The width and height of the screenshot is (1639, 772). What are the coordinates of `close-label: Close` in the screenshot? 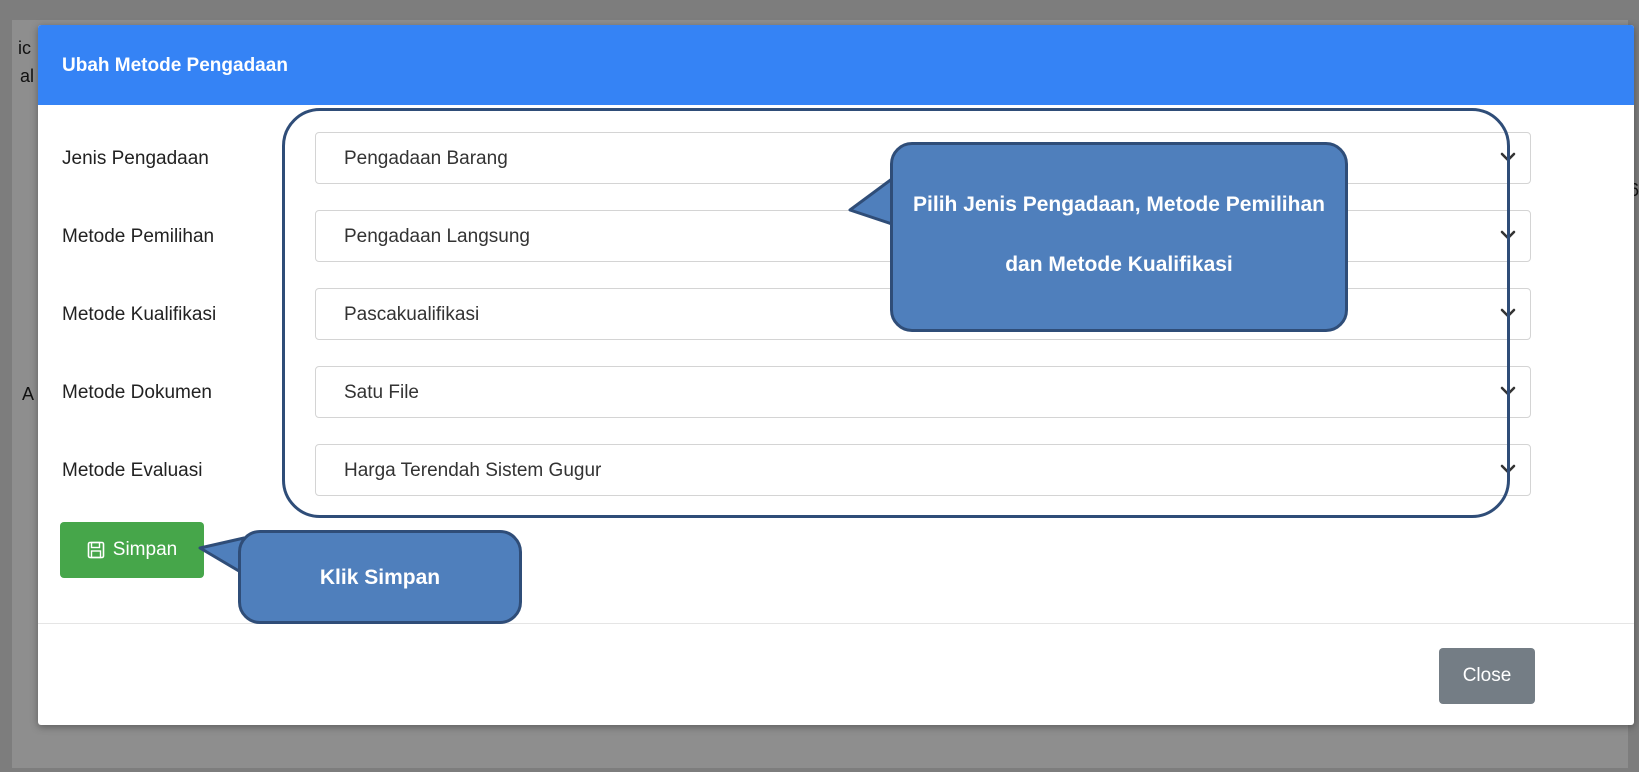 It's located at (1487, 675).